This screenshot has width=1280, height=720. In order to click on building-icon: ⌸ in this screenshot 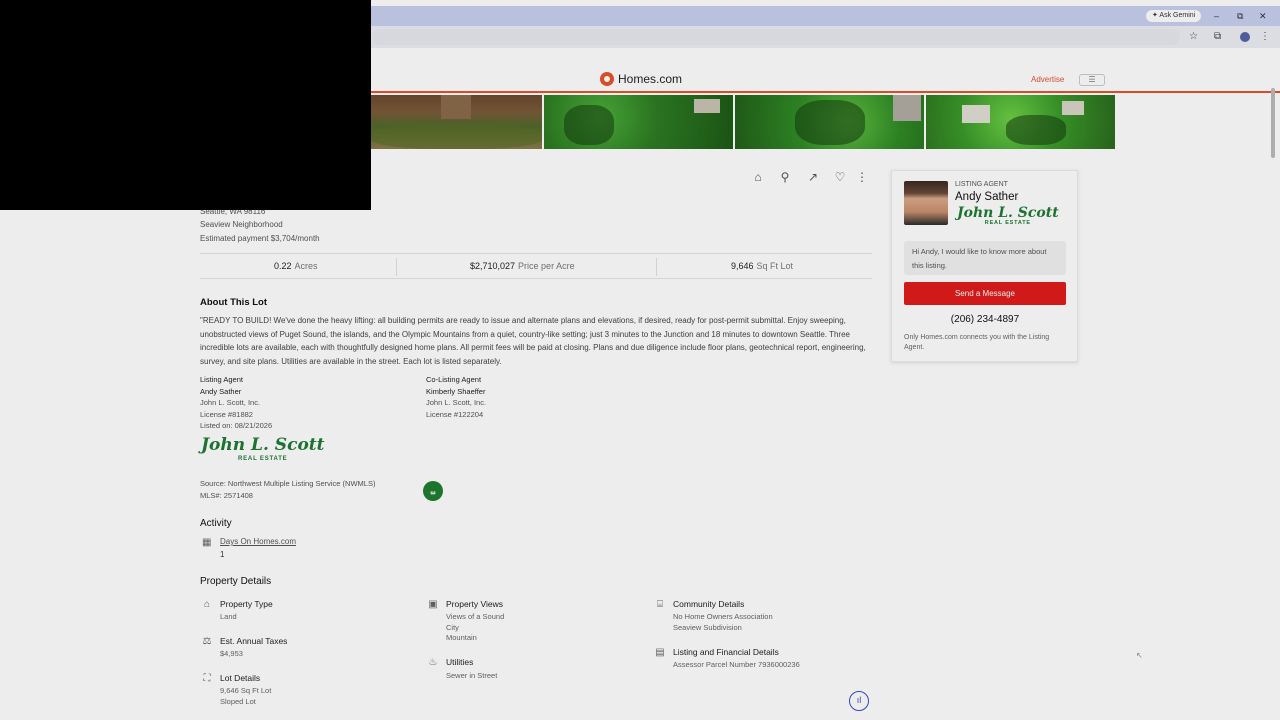, I will do `click(660, 604)`.